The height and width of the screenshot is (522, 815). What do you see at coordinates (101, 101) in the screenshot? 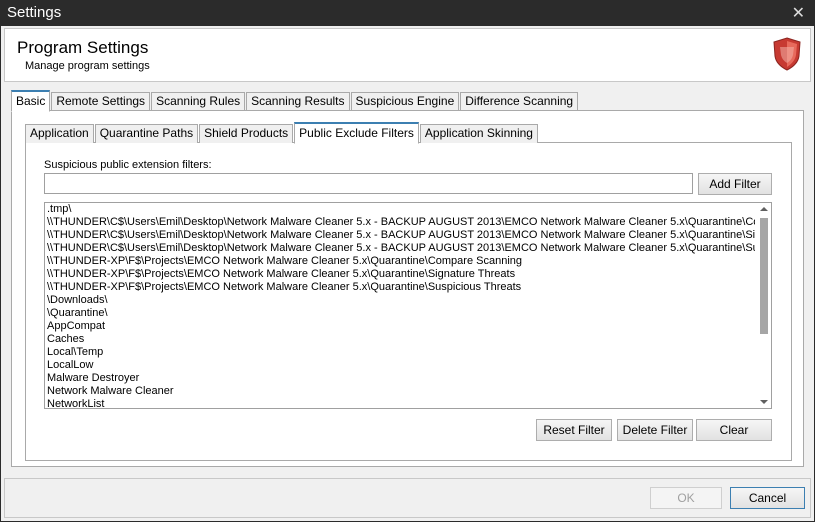
I see `tab-remote-settings: Remote Settings` at bounding box center [101, 101].